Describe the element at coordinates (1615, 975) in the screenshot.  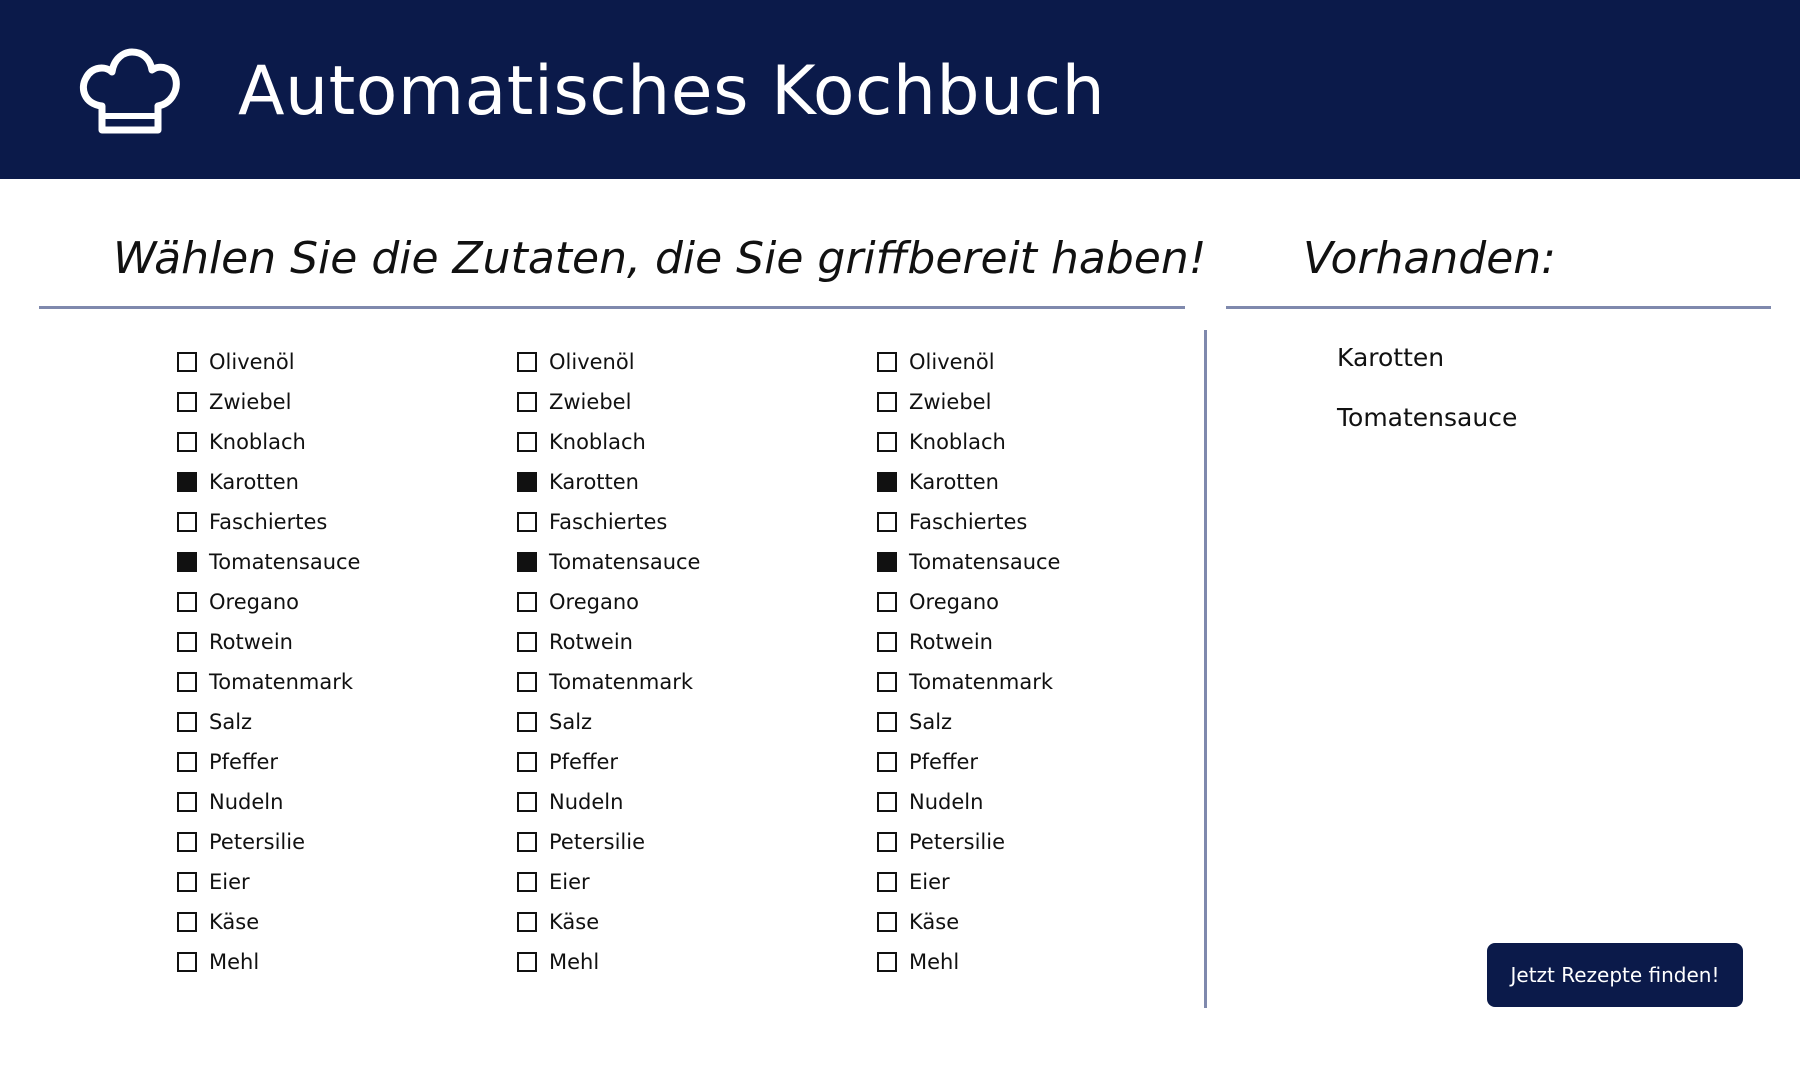
I see `find-recipes-button: Jetzt Rezepte finden!` at that location.